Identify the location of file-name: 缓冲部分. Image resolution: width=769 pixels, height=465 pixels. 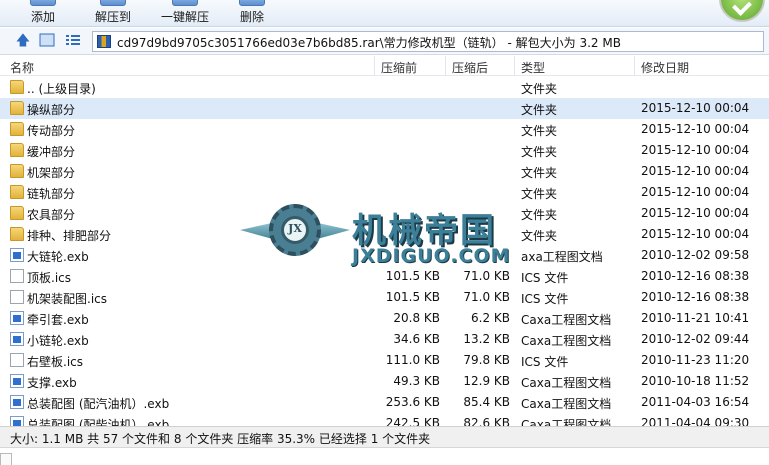
(51, 152).